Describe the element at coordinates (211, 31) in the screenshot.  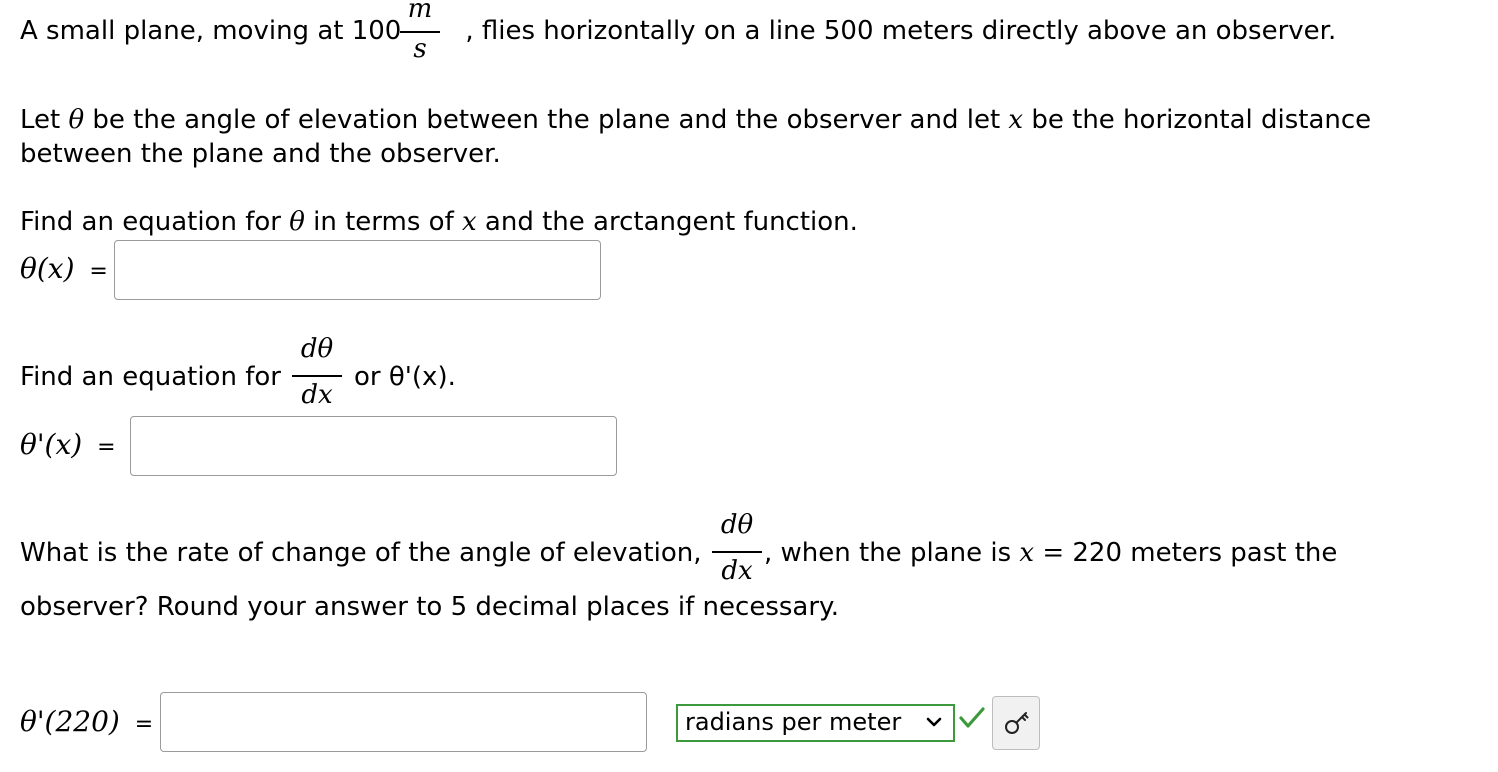
I see `statement-prefix: A small plane, moving at 100` at that location.